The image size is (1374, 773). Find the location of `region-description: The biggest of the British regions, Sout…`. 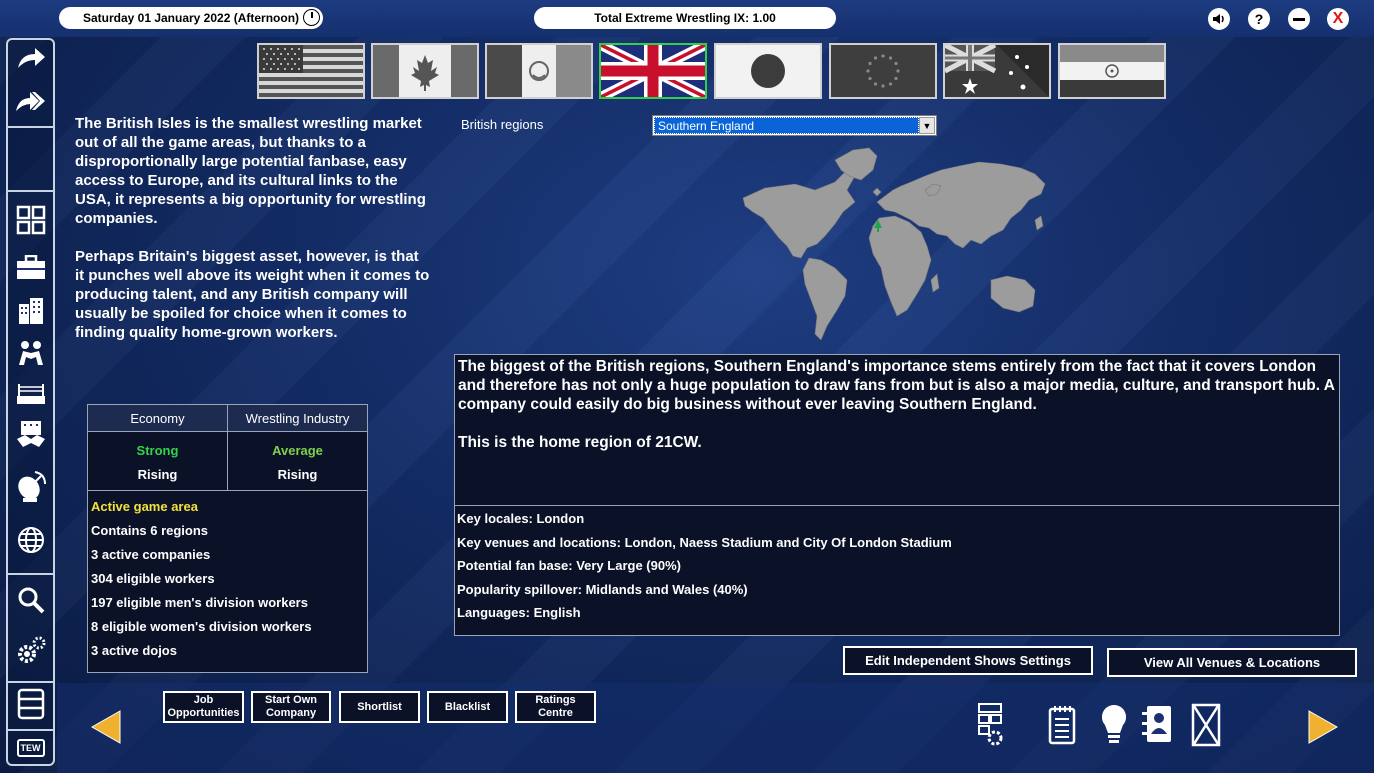

region-description: The biggest of the British regions, Sout… is located at coordinates (898, 404).